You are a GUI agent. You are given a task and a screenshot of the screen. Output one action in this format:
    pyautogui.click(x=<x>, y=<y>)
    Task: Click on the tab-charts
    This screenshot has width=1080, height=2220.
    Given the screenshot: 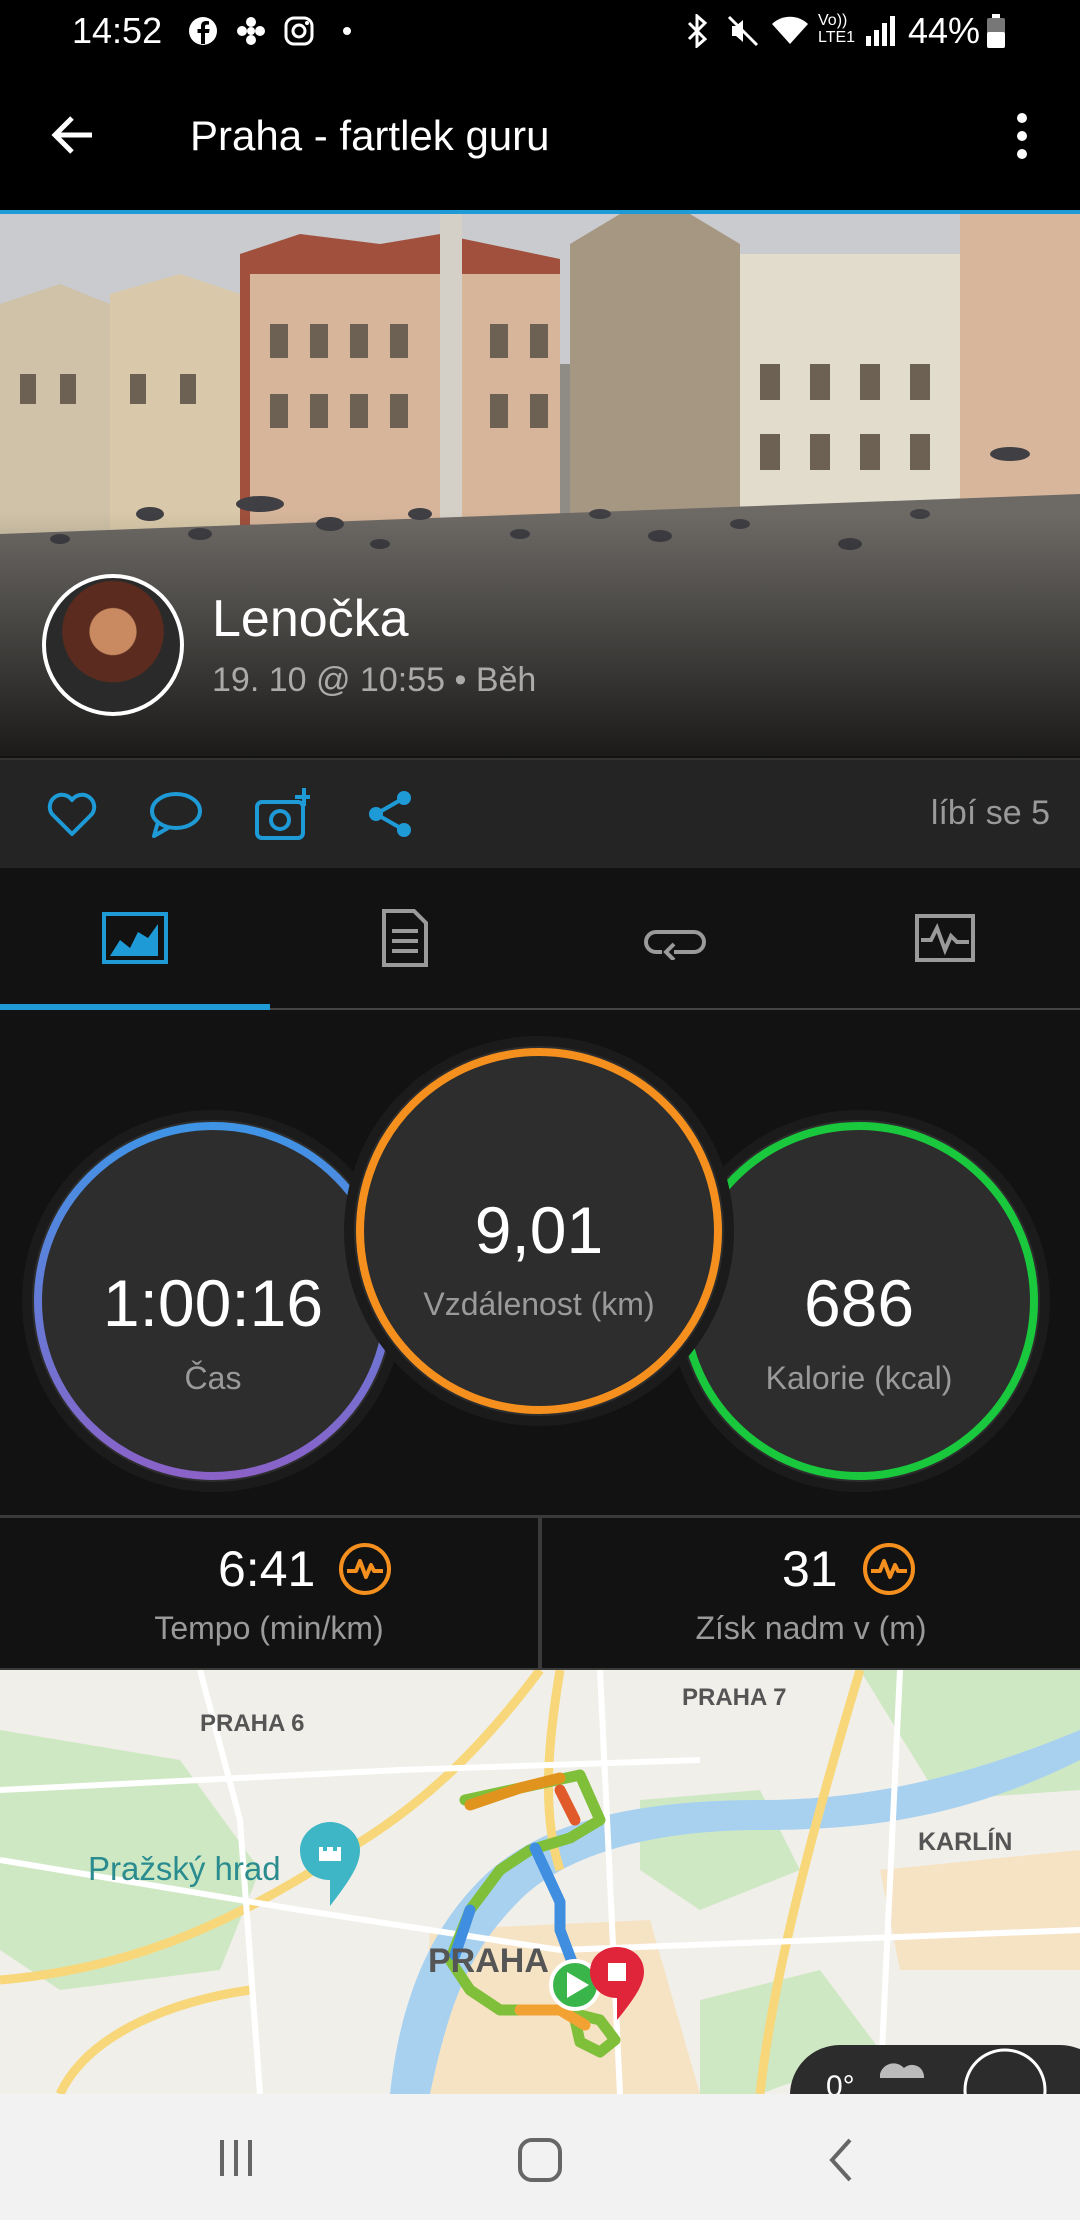 What is the action you would take?
    pyautogui.click(x=945, y=938)
    